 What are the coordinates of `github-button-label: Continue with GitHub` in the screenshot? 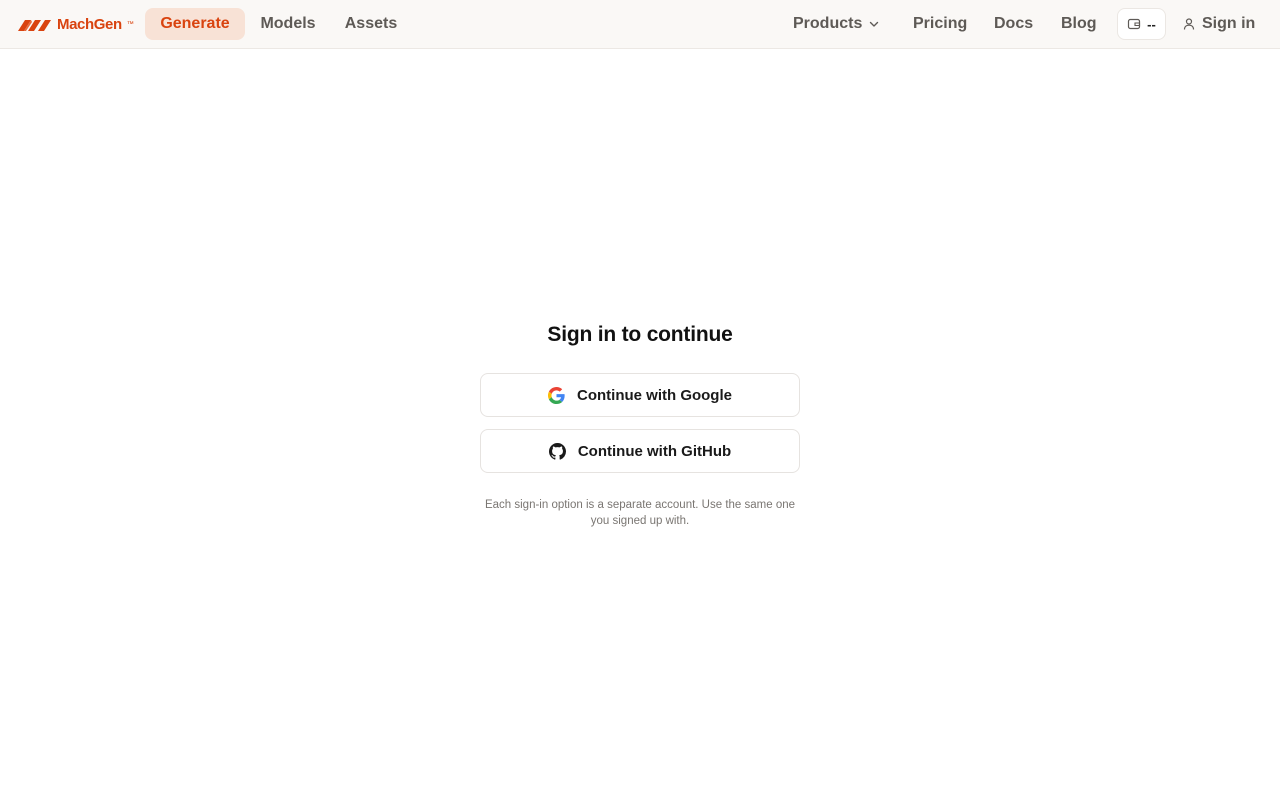 It's located at (654, 451).